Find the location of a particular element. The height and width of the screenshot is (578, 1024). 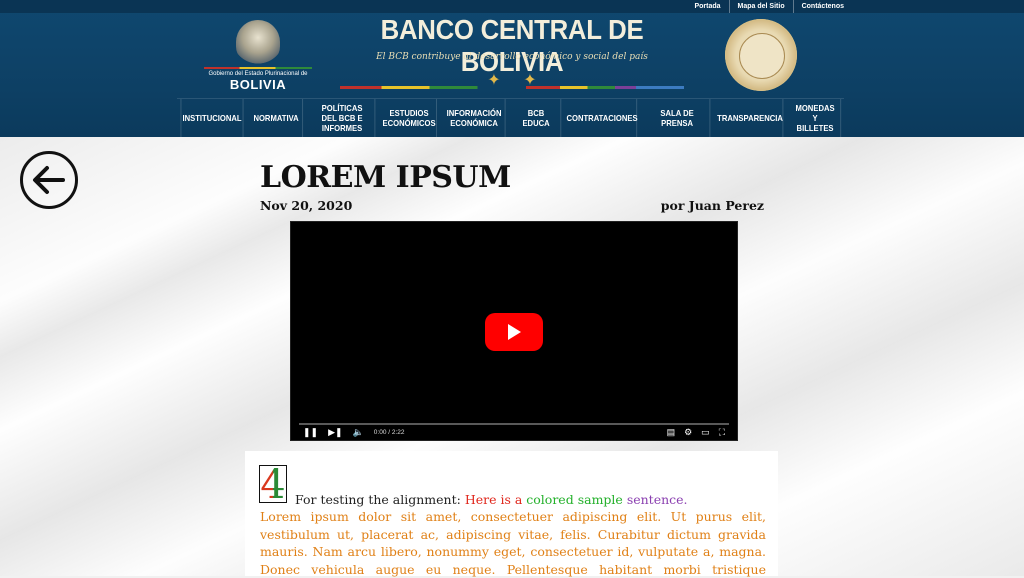

nav-politicas: POLÍTICAS DEL BCB E INFORMES is located at coordinates (343, 118).